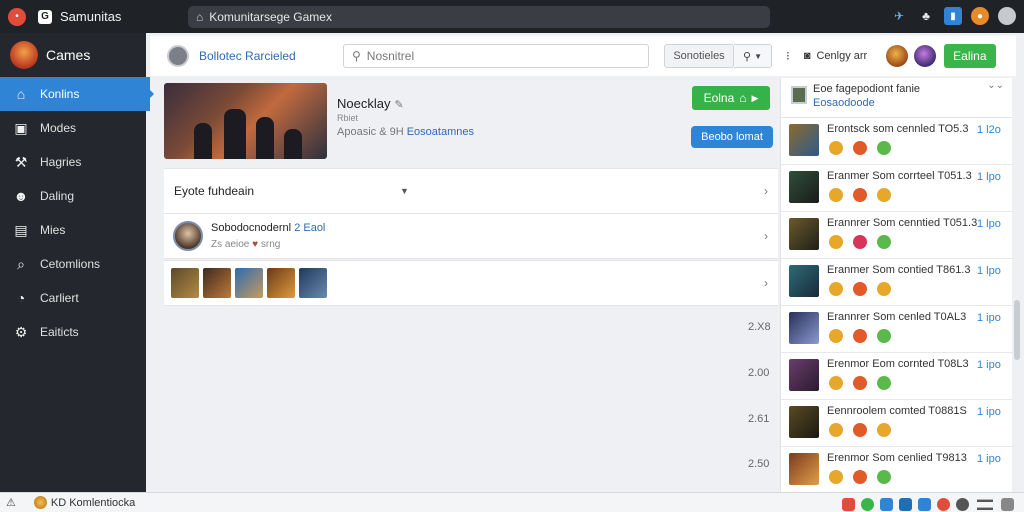  I want to click on sidebar-item-carliert: ◔ Carliert, so click(73, 298).